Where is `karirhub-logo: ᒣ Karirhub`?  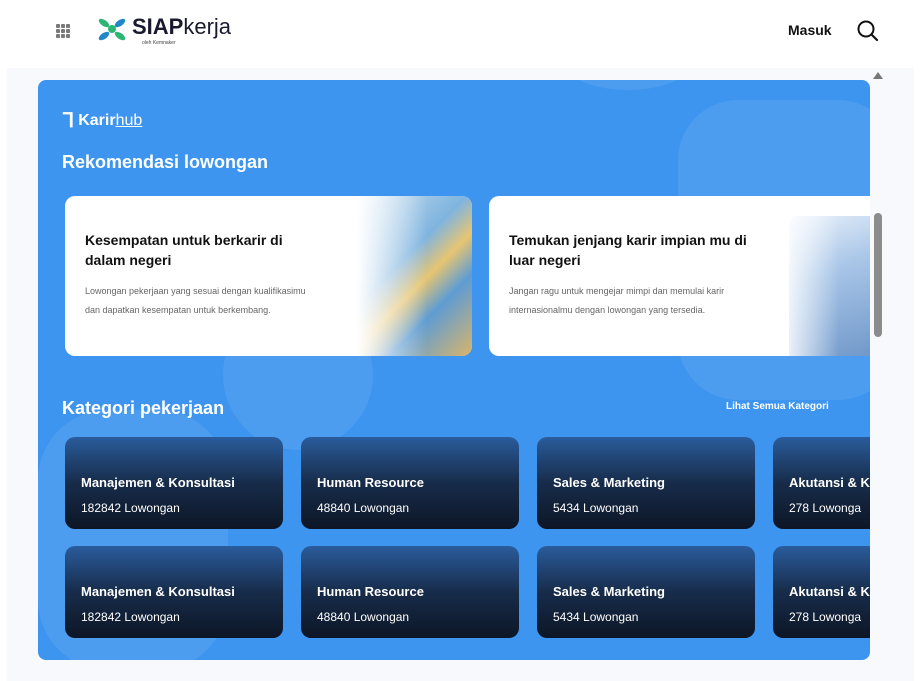
karirhub-logo: ᒣ Karirhub is located at coordinates (102, 120).